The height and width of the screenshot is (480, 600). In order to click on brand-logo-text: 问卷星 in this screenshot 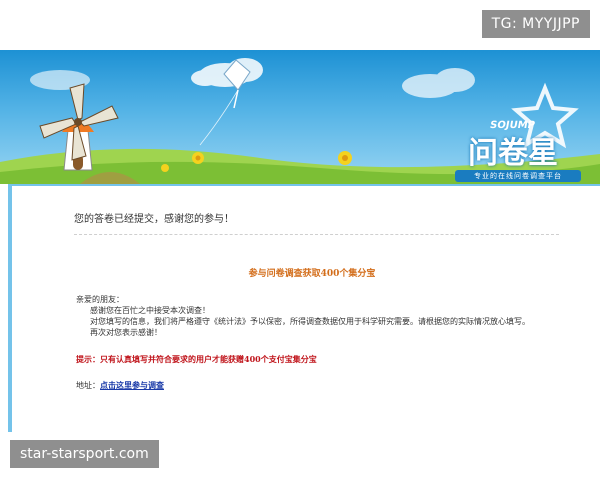, I will do `click(513, 153)`.